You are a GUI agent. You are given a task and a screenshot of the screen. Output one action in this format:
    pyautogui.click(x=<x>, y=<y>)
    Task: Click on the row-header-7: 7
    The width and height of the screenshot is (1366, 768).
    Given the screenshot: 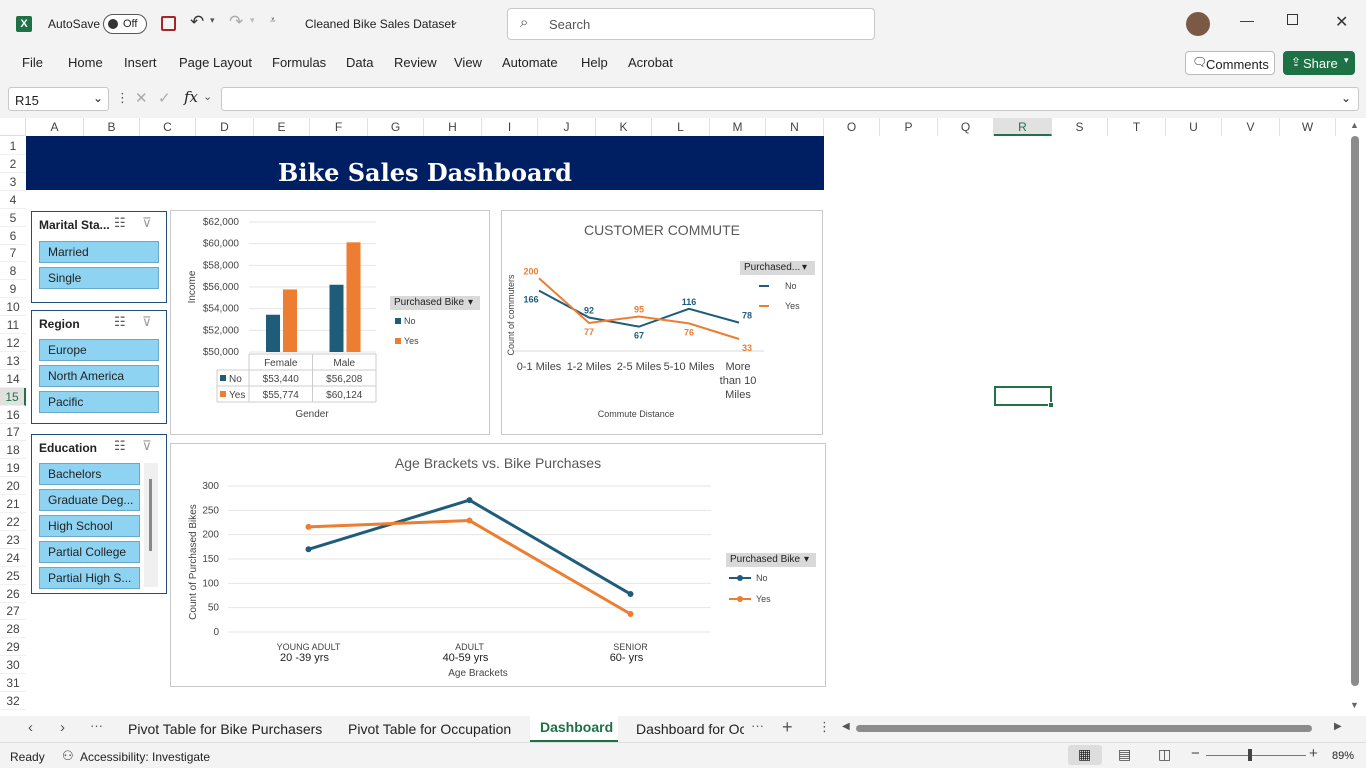 What is the action you would take?
    pyautogui.click(x=13, y=253)
    